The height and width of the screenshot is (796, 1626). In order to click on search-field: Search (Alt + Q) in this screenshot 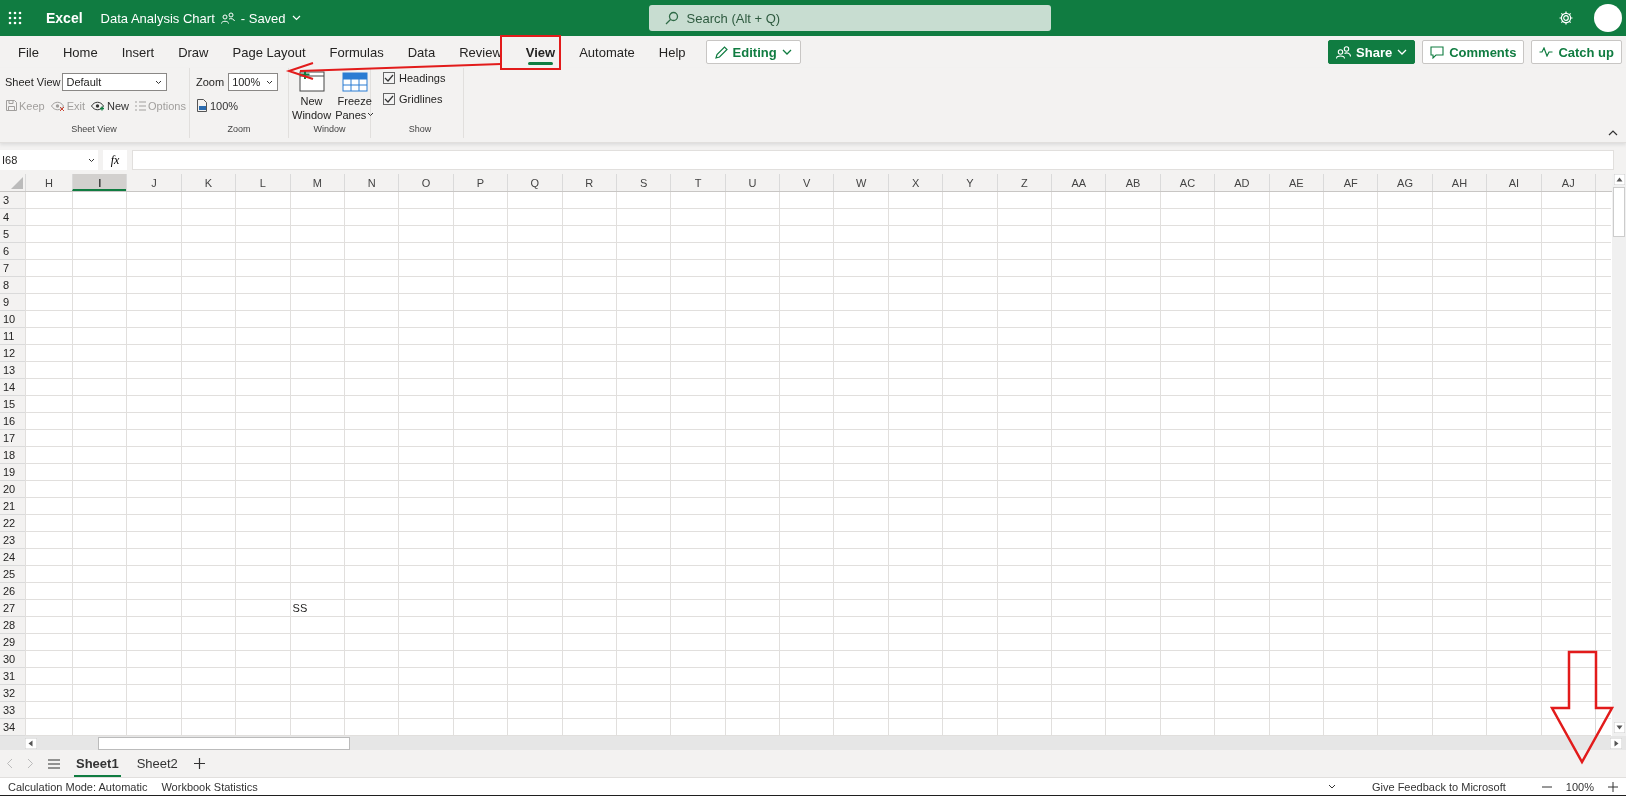, I will do `click(849, 18)`.